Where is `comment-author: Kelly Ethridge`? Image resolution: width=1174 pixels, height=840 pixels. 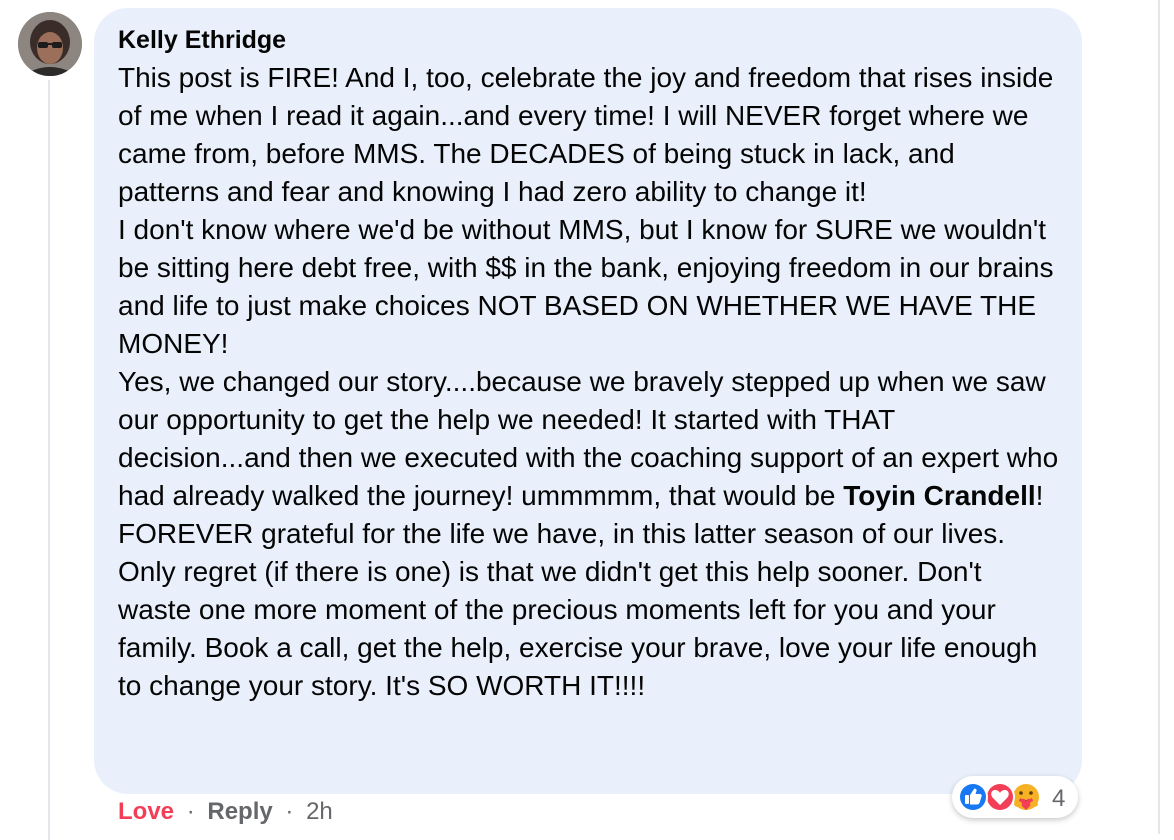
comment-author: Kelly Ethridge is located at coordinates (202, 40).